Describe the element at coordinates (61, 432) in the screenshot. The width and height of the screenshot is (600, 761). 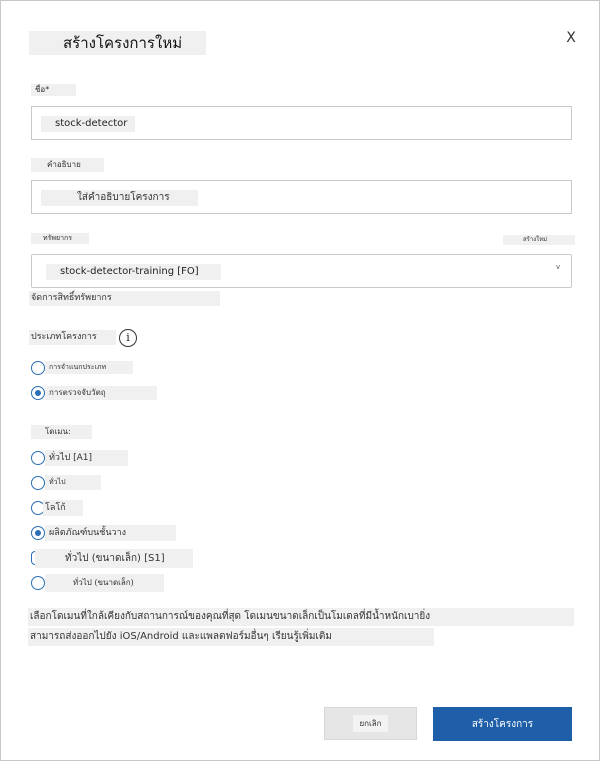
I see `domain-label: โดเมน:` at that location.